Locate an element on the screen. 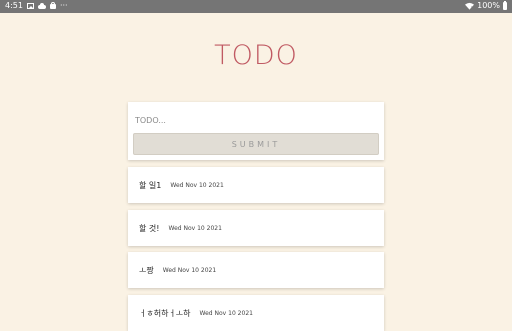 This screenshot has height=331, width=512. todo-item-row: ㅗ짱 Wed Nov 10 2021 is located at coordinates (177, 270).